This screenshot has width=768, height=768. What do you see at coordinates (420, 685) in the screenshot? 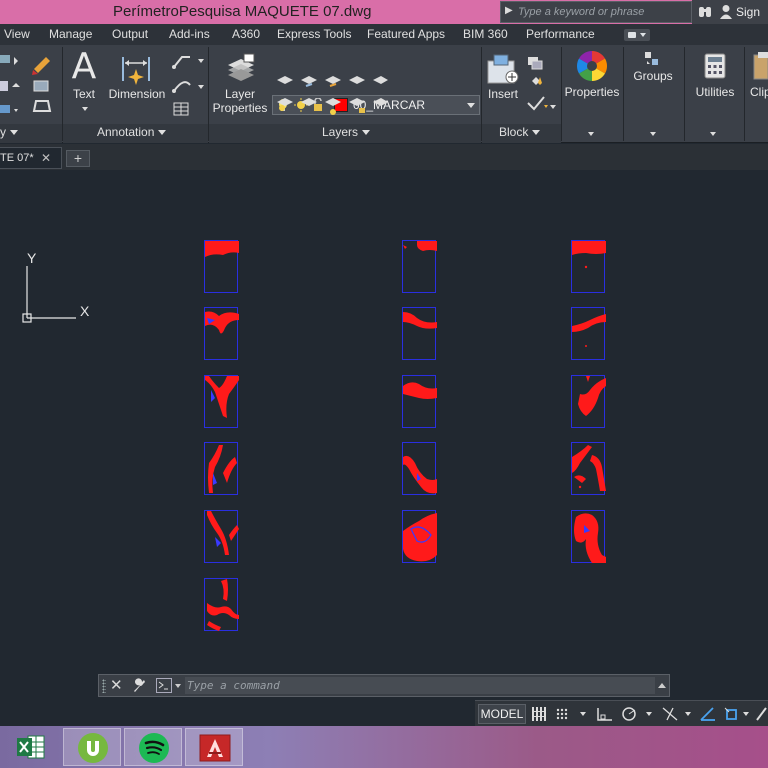
I see `command-input` at bounding box center [420, 685].